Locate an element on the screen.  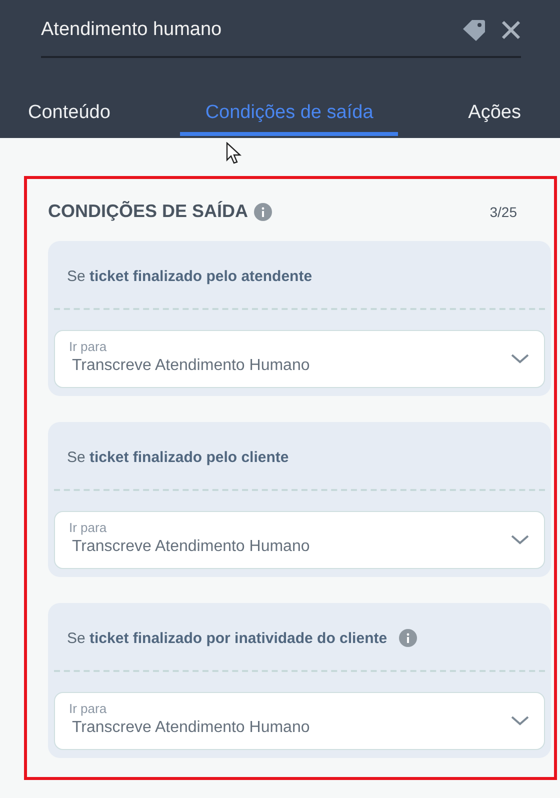
panel-title: Atendimento humano is located at coordinates (251, 30).